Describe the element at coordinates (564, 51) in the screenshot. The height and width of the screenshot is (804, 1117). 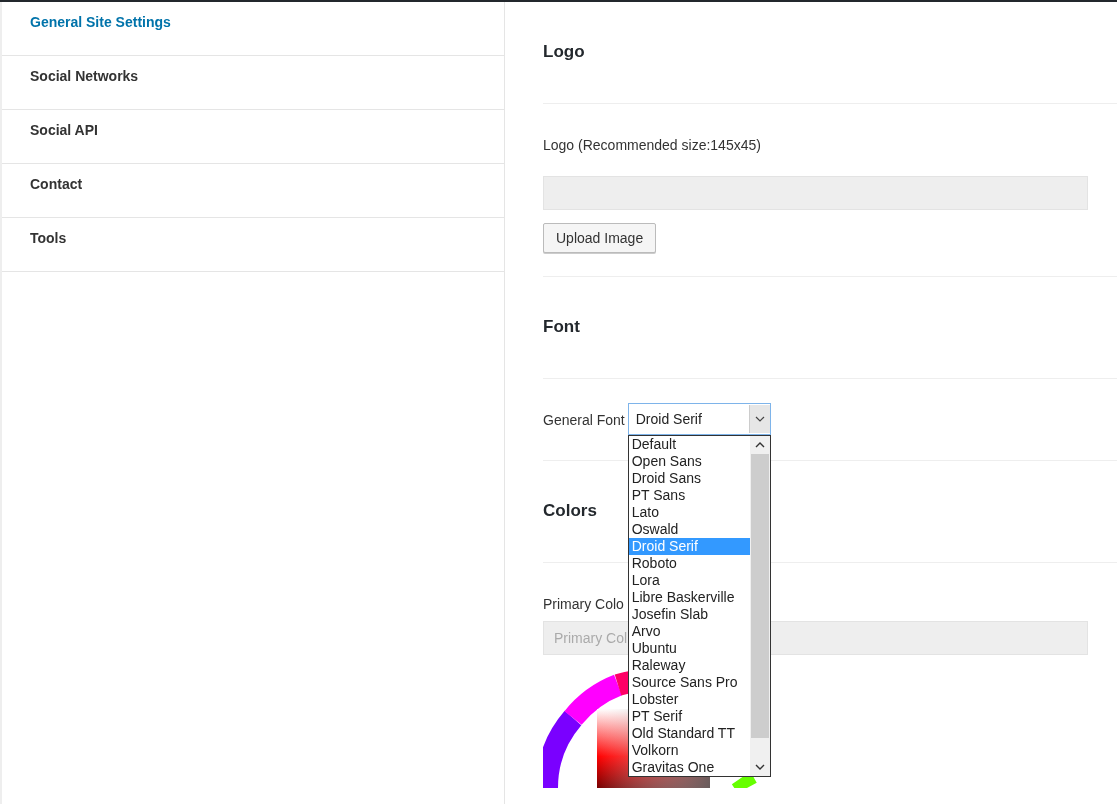
I see `section-heading: Logo` at that location.